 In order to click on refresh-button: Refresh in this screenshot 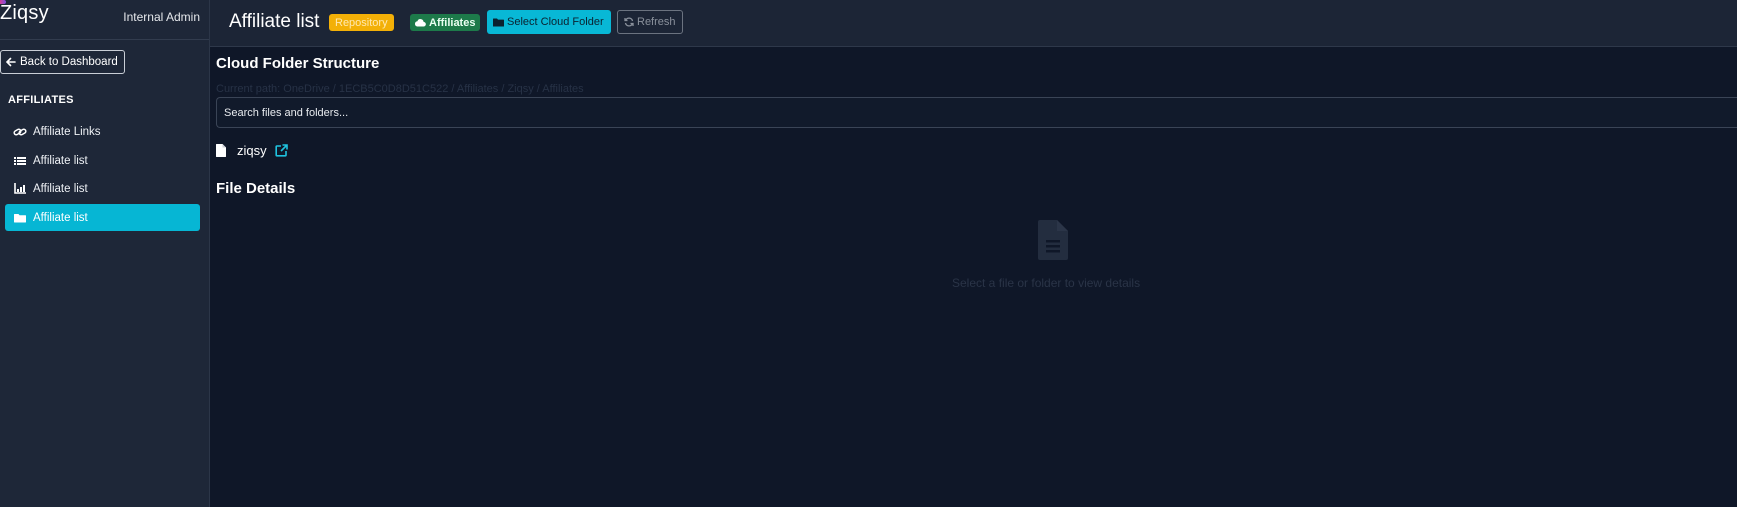, I will do `click(650, 22)`.